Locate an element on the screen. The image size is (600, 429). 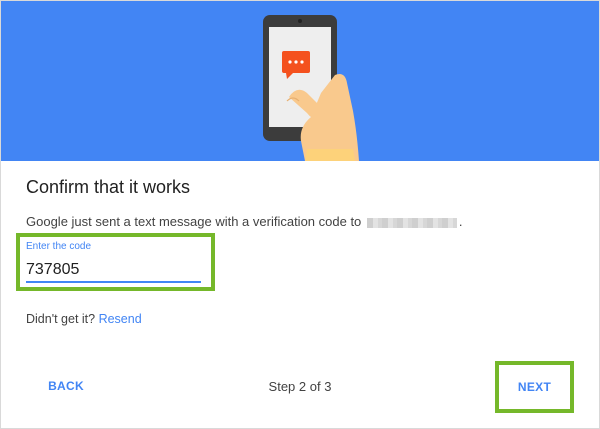
next-button: NEXT is located at coordinates (534, 387).